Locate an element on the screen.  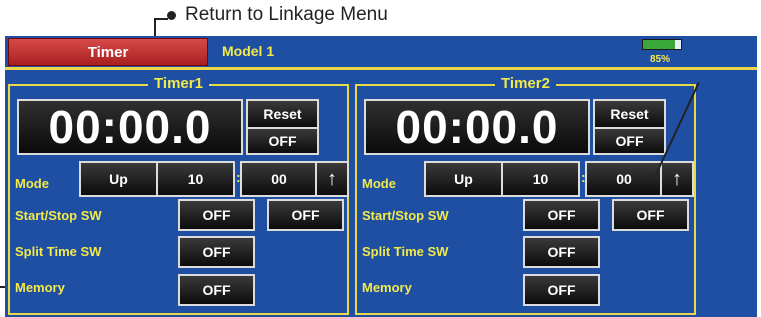
timer2-display: 00:00.0 is located at coordinates (477, 127).